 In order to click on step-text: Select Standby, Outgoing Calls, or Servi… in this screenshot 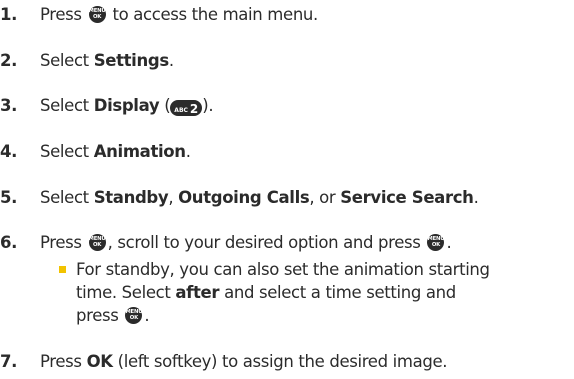, I will do `click(259, 197)`.